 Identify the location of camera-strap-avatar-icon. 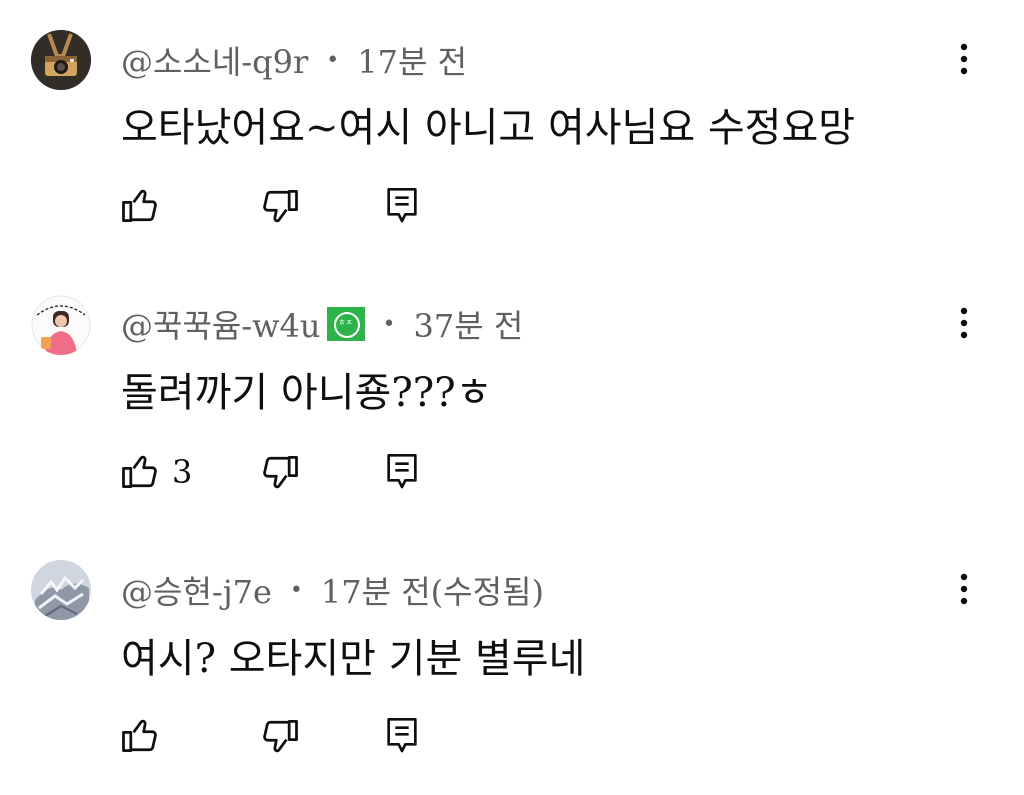
(61, 60).